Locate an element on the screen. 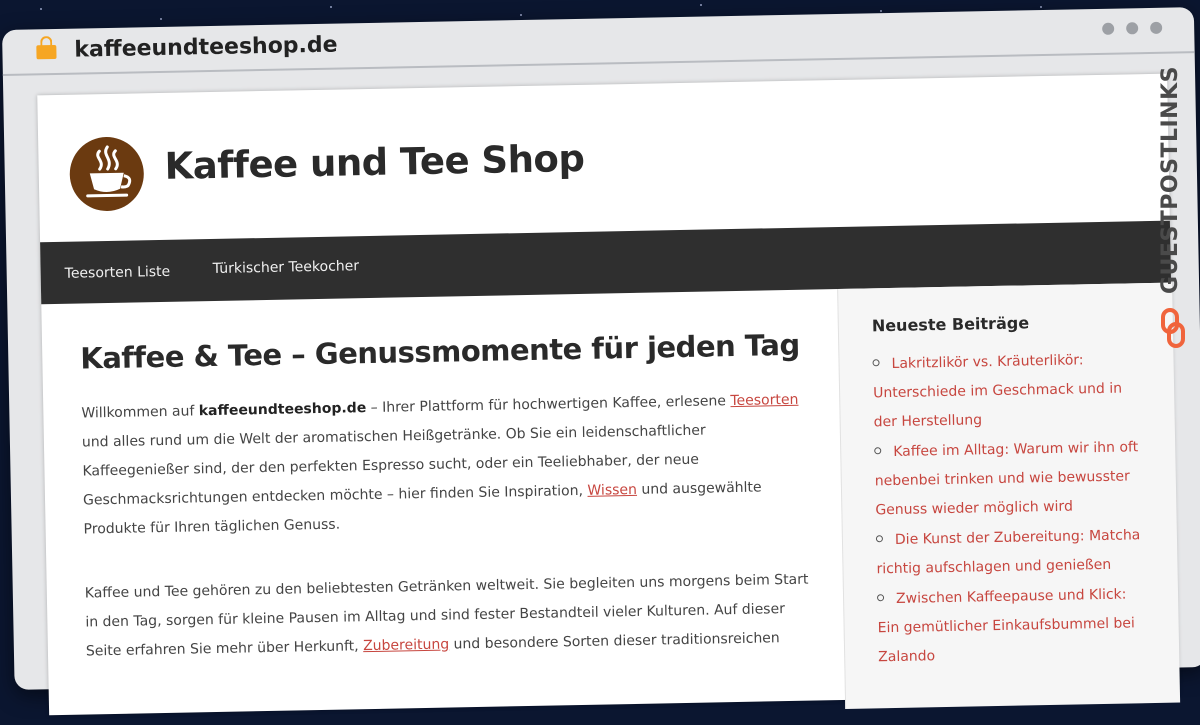 This screenshot has width=1200, height=725. badge-label: GUESTPOSTLINKS is located at coordinates (1170, 180).